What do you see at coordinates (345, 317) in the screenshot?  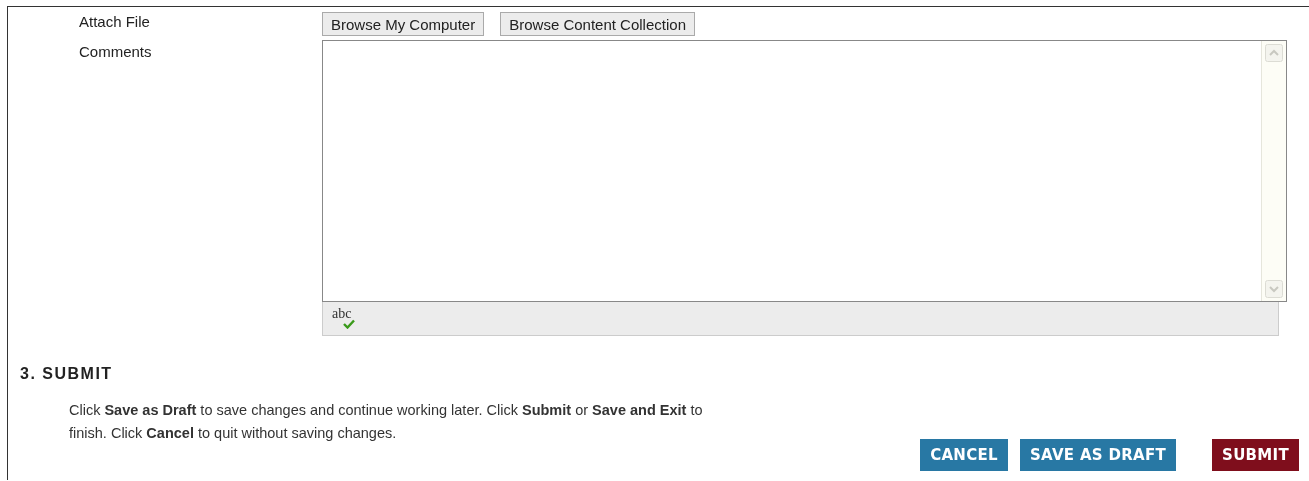 I see `spellcheck-button: abc` at bounding box center [345, 317].